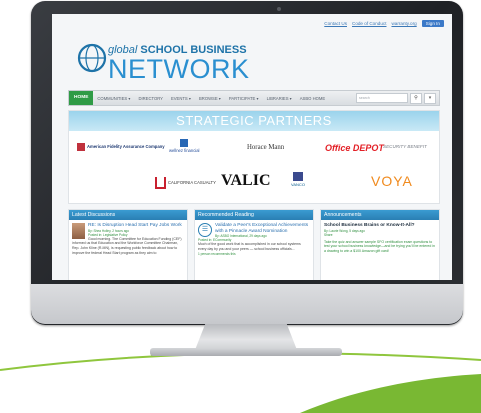 This screenshot has width=481, height=413. What do you see at coordinates (416, 98) in the screenshot?
I see `search-icon: ⚲` at bounding box center [416, 98].